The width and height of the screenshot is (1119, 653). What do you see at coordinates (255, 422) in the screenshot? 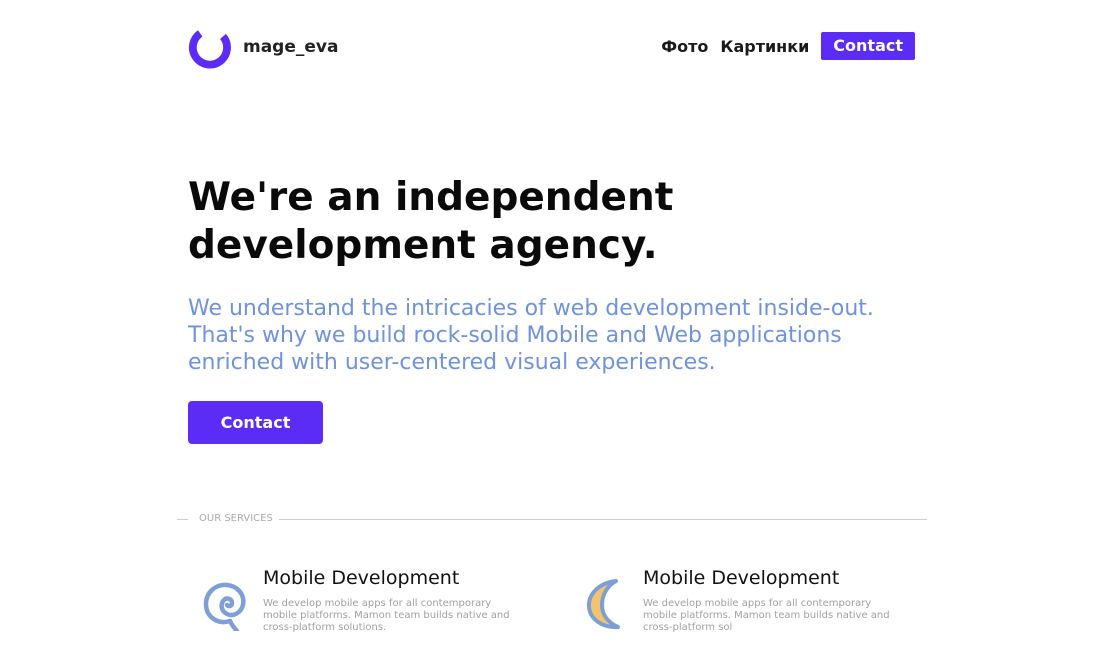
I see `hero-contact-button: Contact` at bounding box center [255, 422].